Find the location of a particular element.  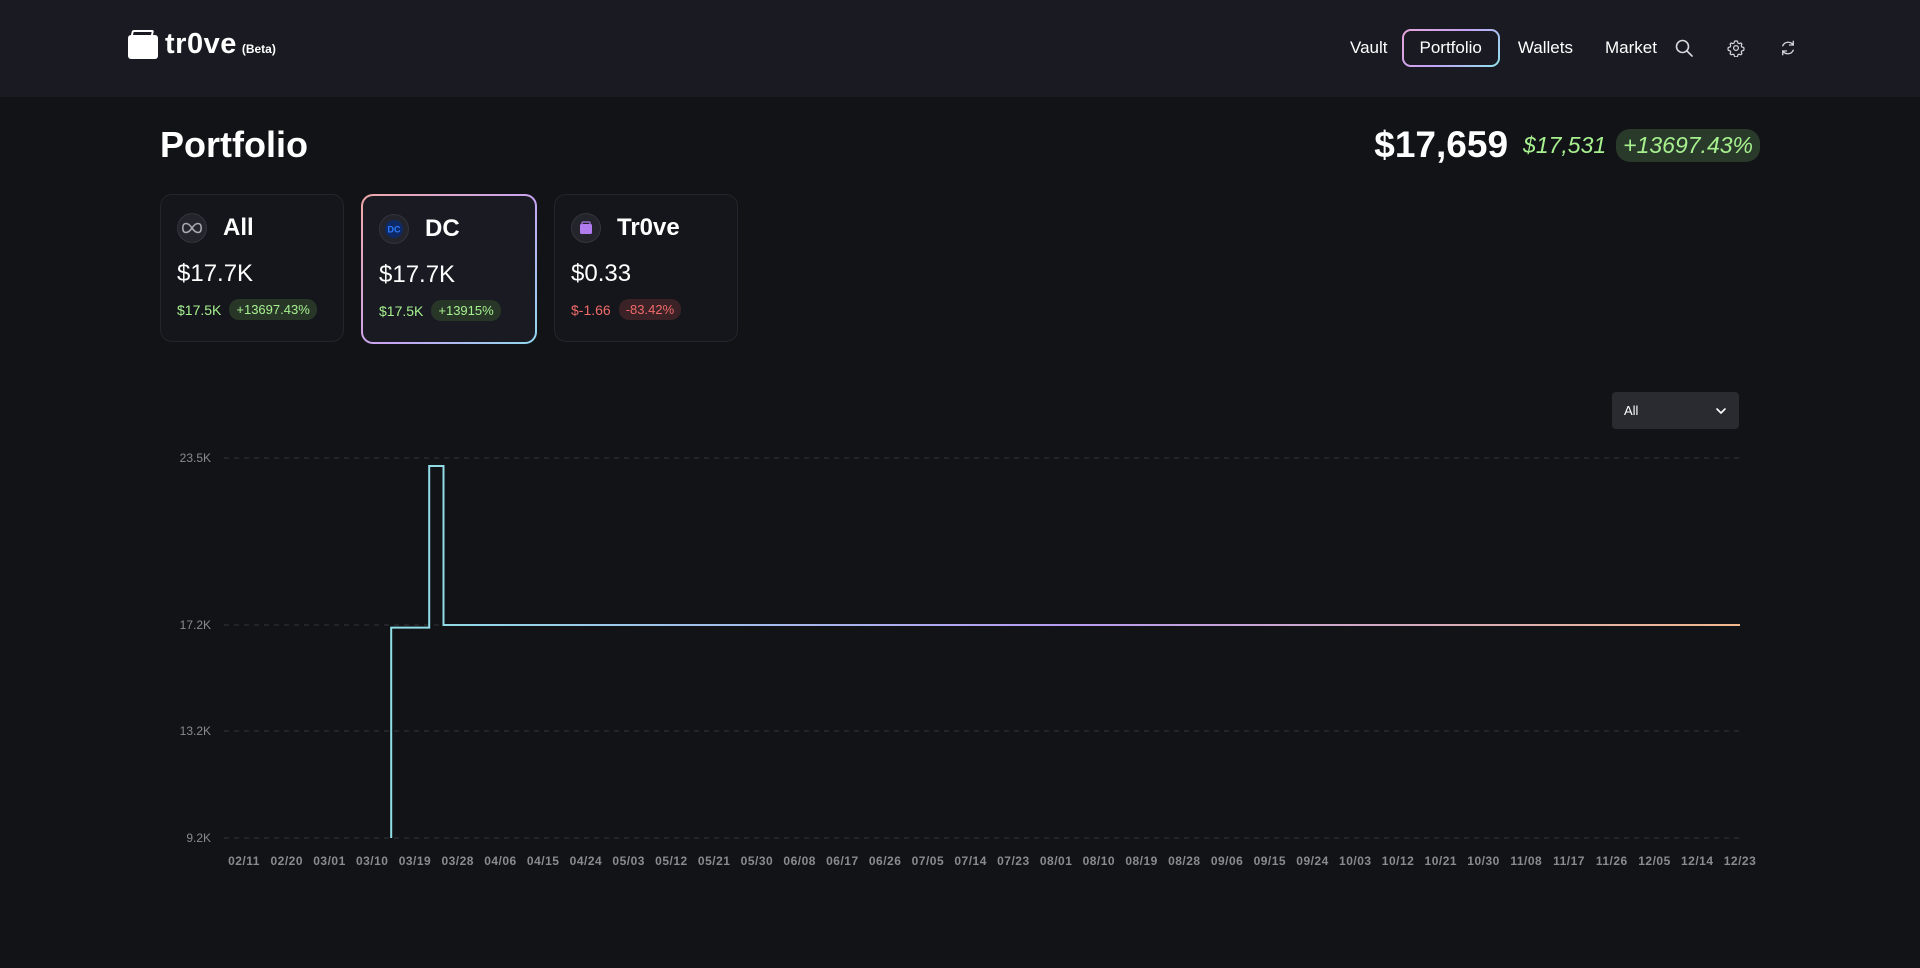

chart-x-tick-label: 03/10 is located at coordinates (372, 861).